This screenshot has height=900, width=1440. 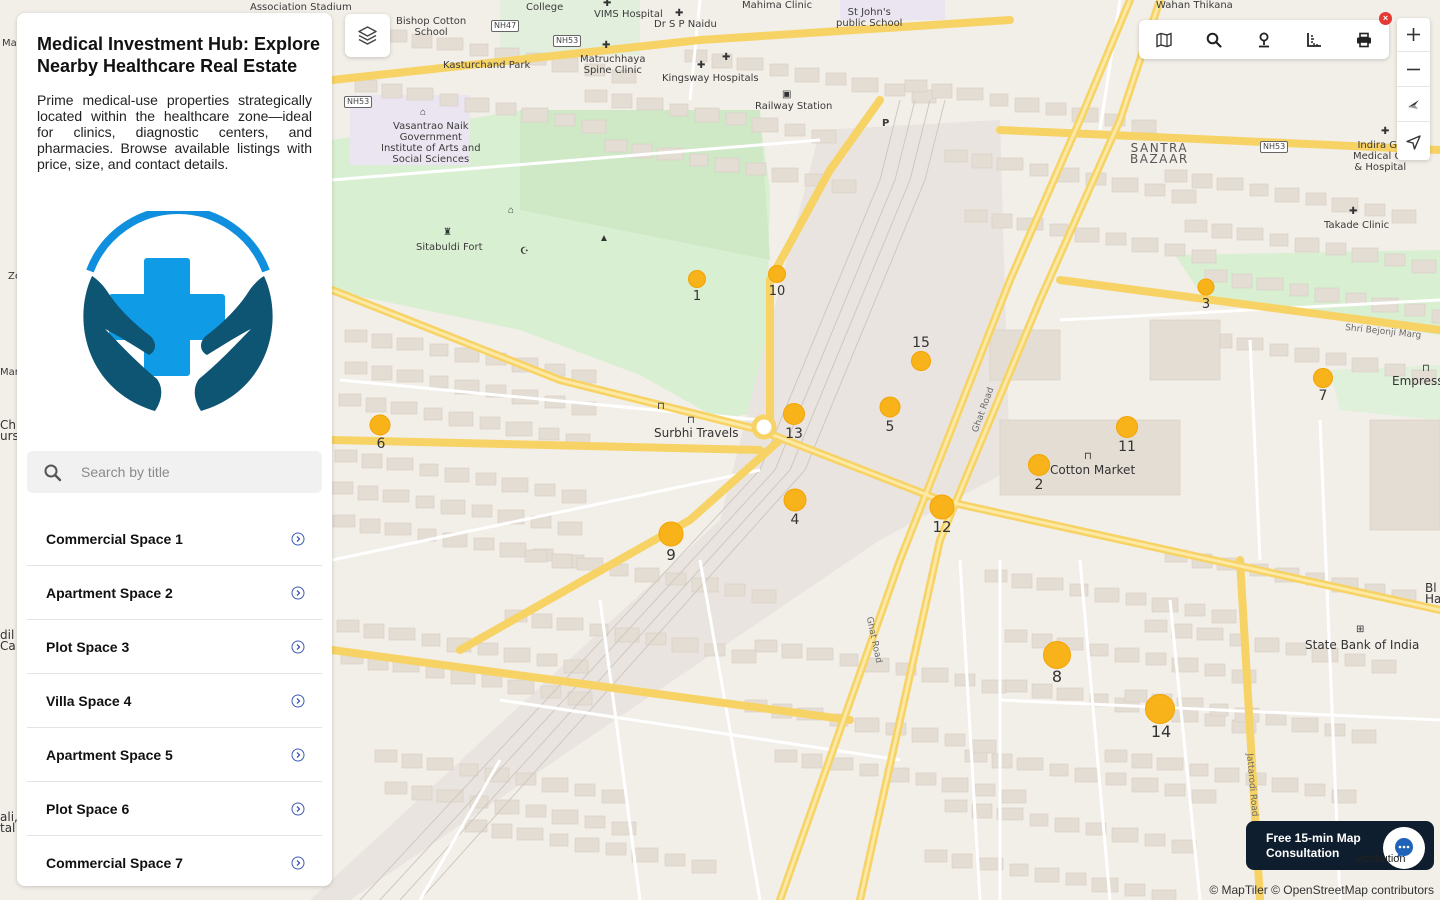 I want to click on place-label: ali, tal, so click(x=9, y=822).